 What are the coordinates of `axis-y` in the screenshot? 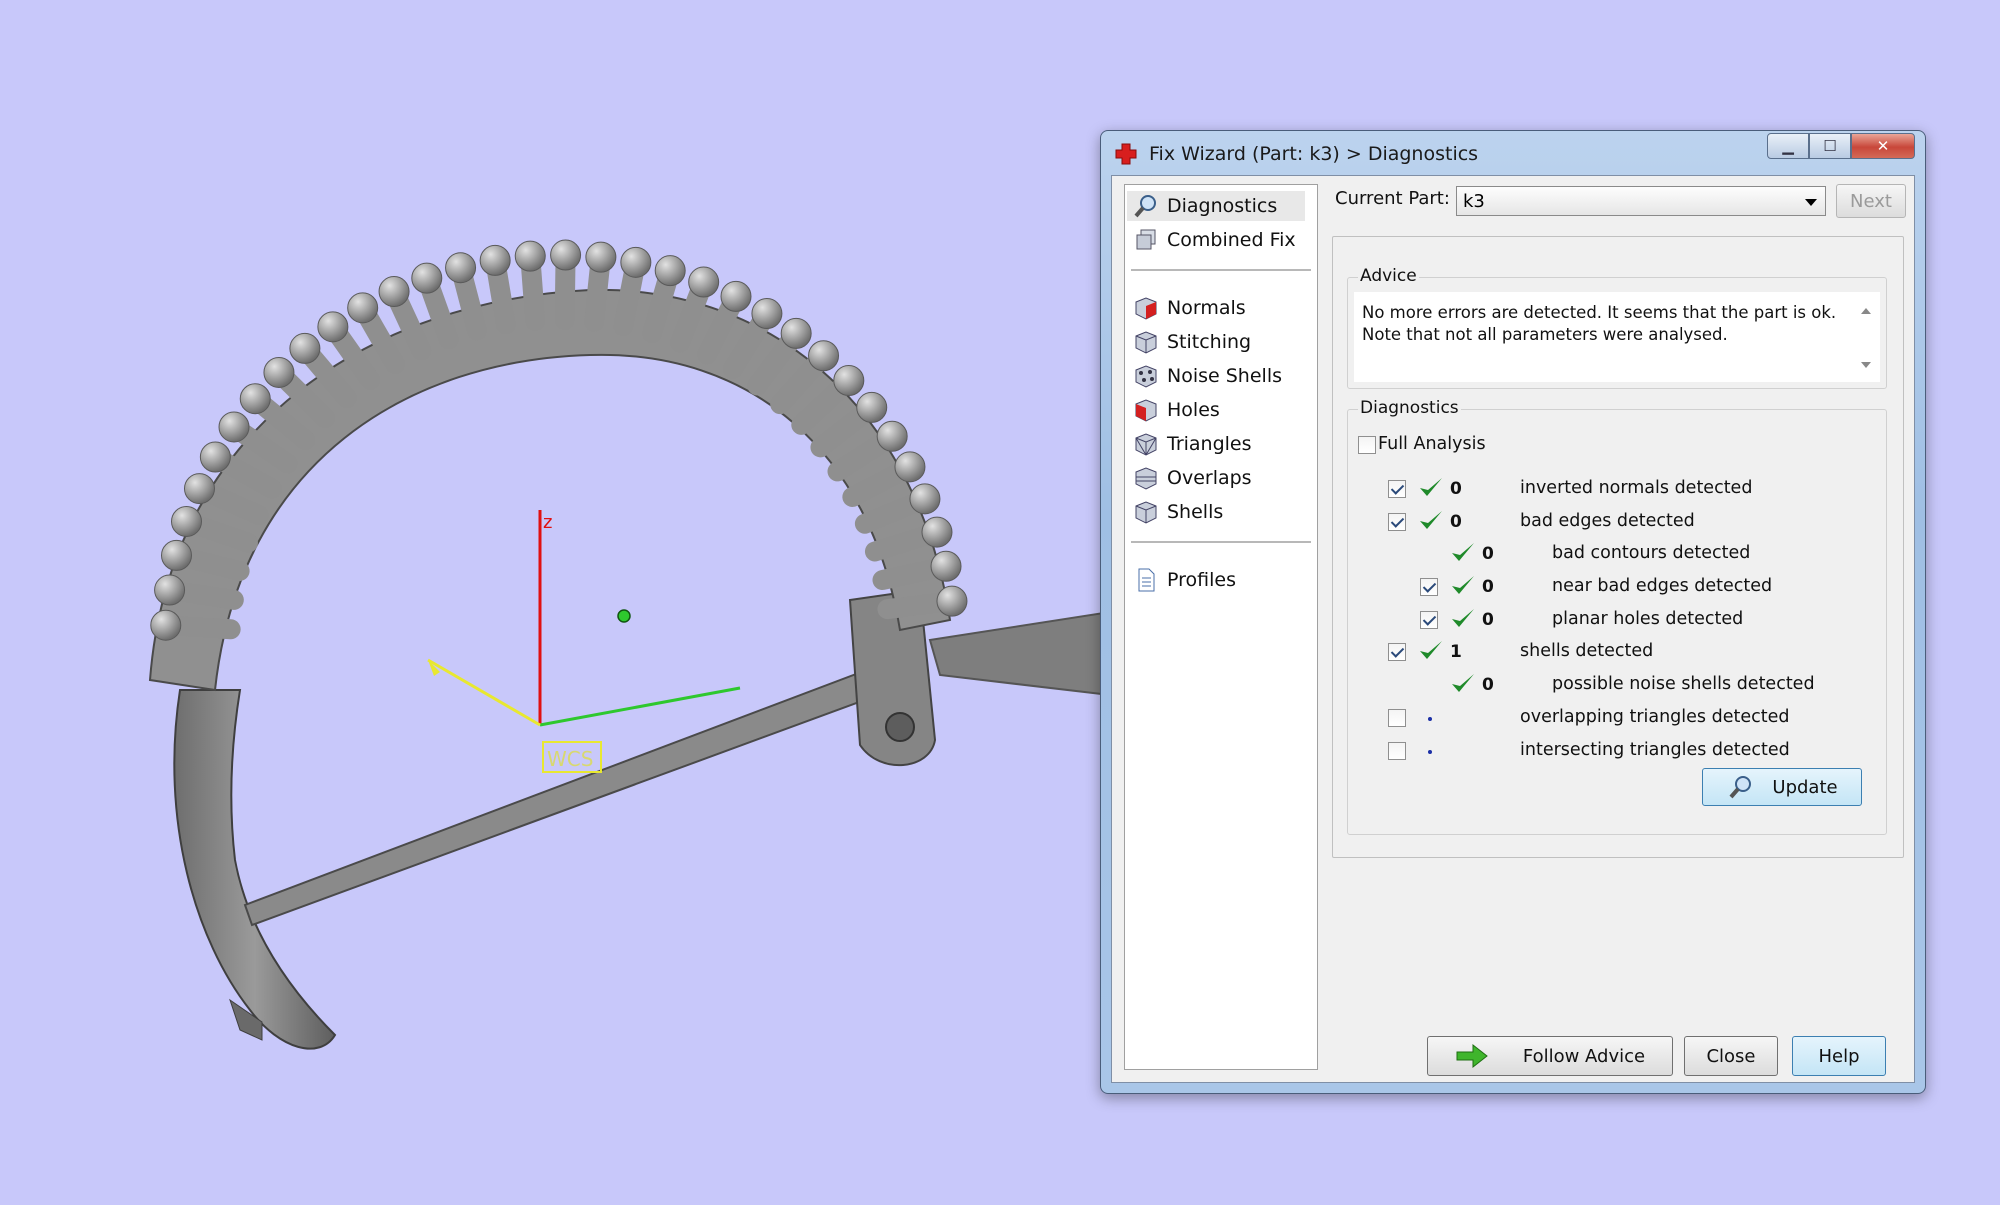 It's located at (640, 706).